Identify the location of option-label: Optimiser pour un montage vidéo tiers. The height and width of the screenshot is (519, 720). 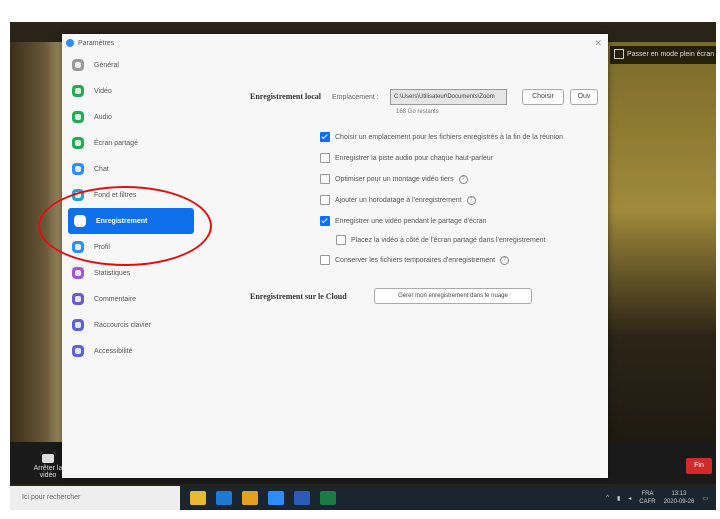
(394, 179).